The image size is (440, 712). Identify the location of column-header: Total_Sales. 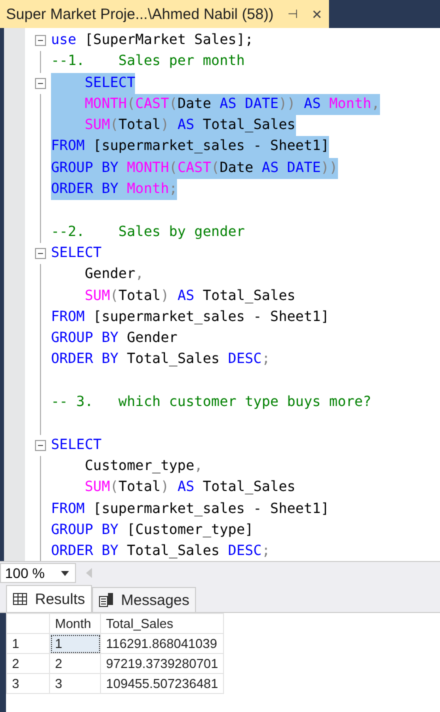
(162, 624).